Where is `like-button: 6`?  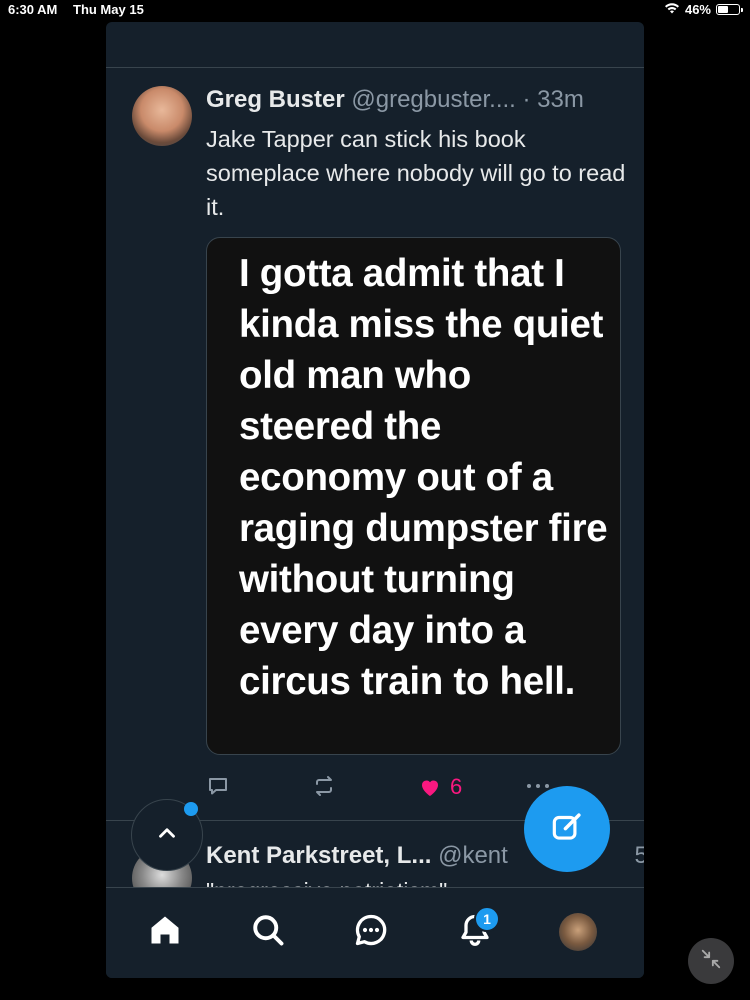 like-button: 6 is located at coordinates (440, 787).